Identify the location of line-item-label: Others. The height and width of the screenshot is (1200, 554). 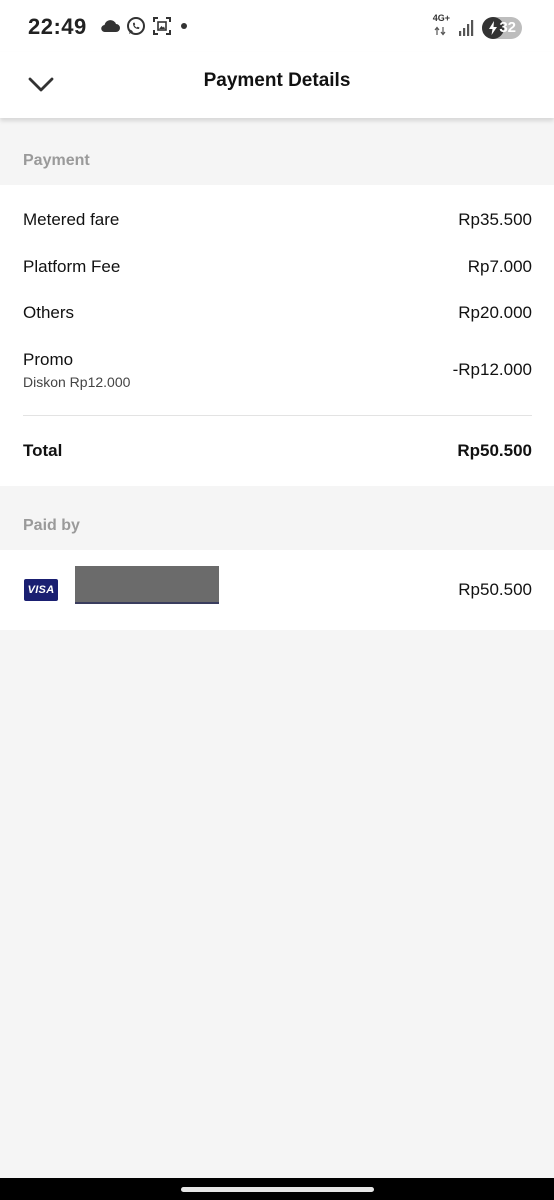
(49, 312).